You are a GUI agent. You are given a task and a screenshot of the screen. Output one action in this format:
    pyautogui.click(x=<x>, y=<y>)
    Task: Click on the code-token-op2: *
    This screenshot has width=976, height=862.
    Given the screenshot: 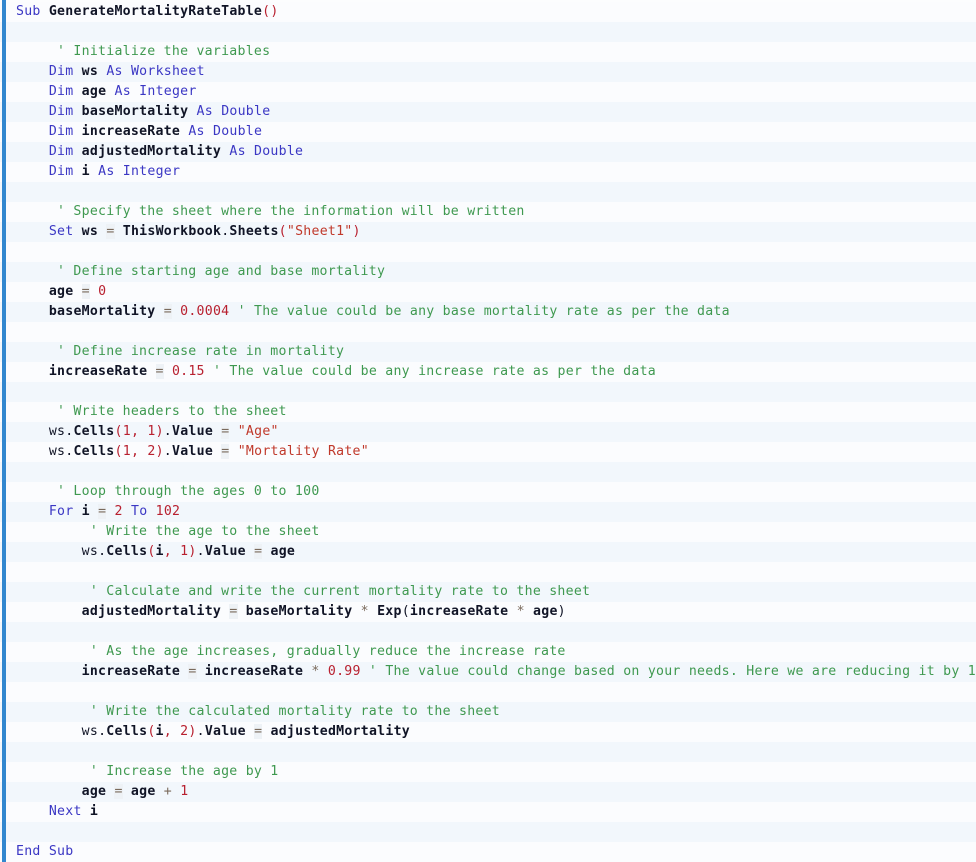 What is the action you would take?
    pyautogui.click(x=364, y=611)
    